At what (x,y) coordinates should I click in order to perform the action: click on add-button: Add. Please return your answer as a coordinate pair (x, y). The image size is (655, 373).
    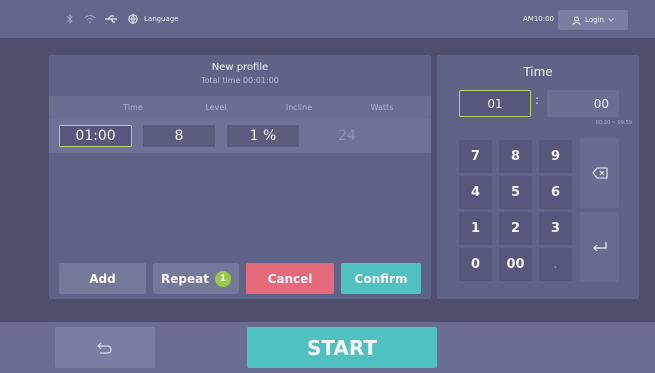
    Looking at the image, I should click on (102, 278).